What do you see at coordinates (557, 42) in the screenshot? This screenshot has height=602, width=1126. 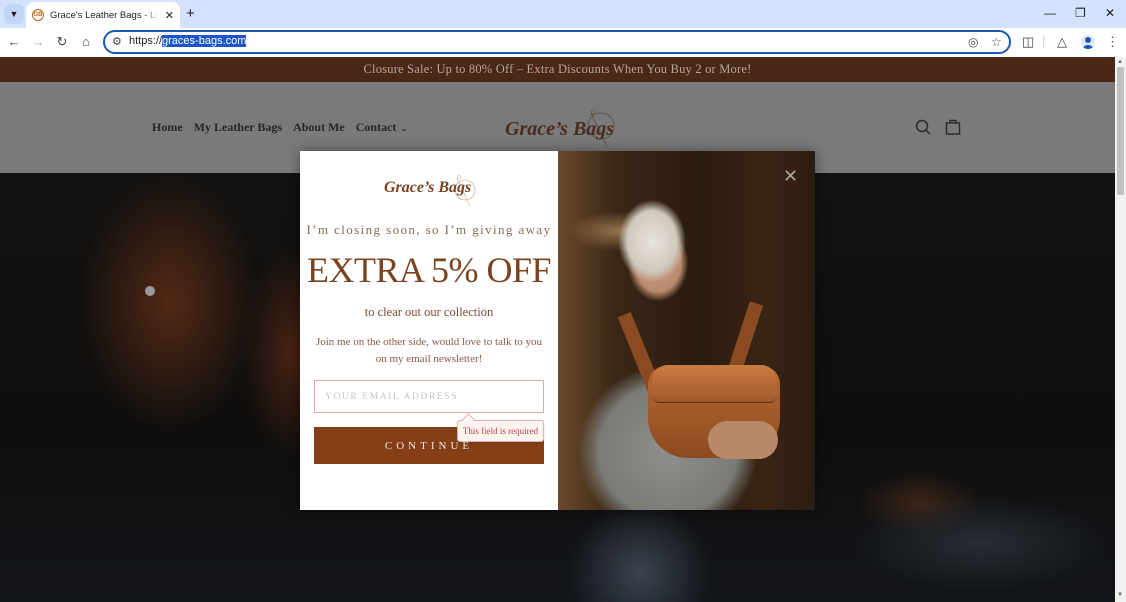 I see `address-bar: ⚙ https://graces-bags.com ◎ ☆` at bounding box center [557, 42].